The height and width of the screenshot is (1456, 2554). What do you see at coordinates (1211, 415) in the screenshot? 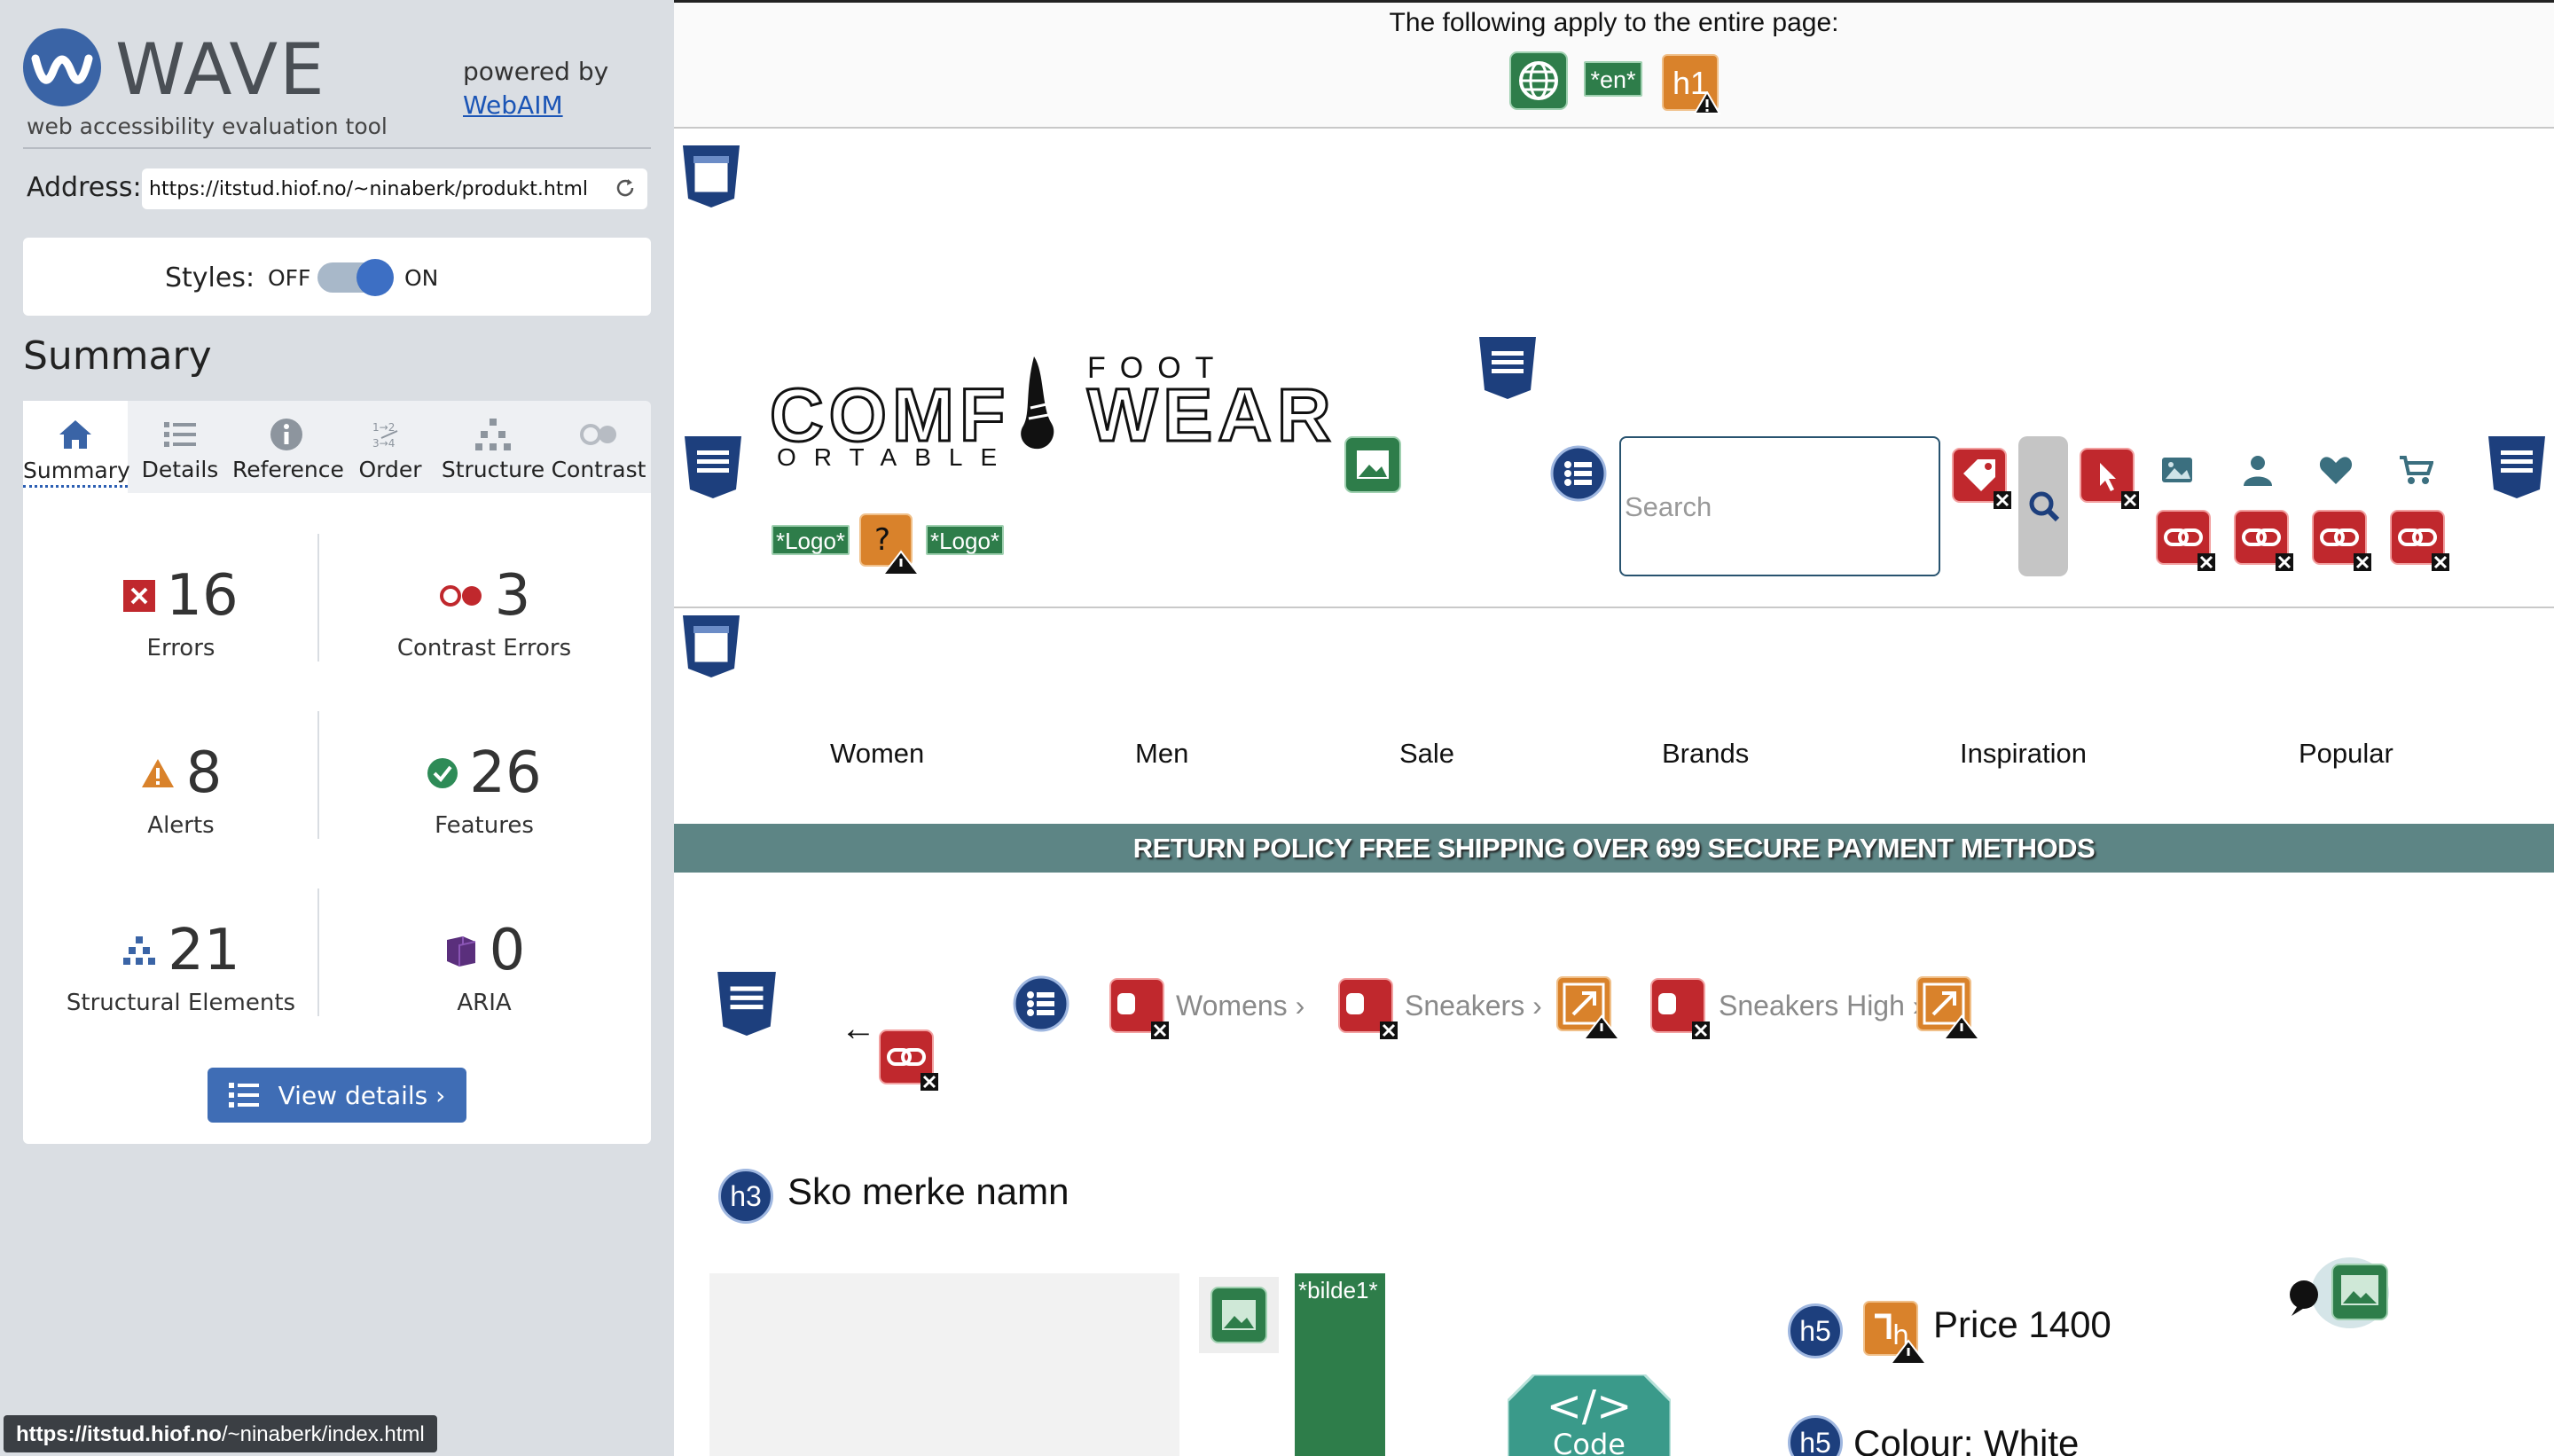
I see `logo-wear: WEAR` at bounding box center [1211, 415].